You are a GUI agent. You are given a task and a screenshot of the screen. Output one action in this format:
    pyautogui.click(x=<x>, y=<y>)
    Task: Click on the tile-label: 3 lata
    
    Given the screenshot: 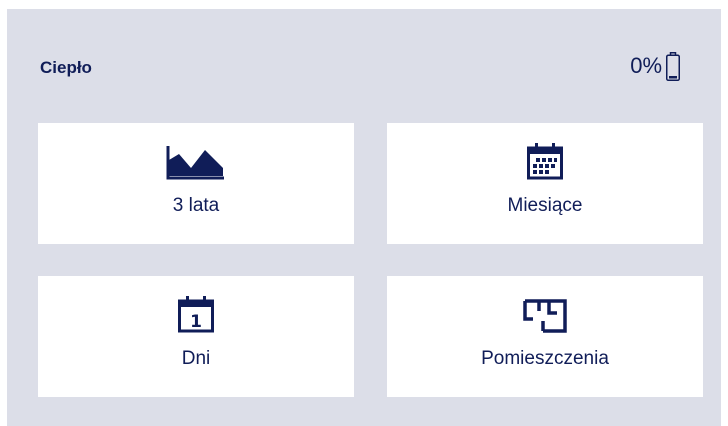 What is the action you would take?
    pyautogui.click(x=196, y=205)
    